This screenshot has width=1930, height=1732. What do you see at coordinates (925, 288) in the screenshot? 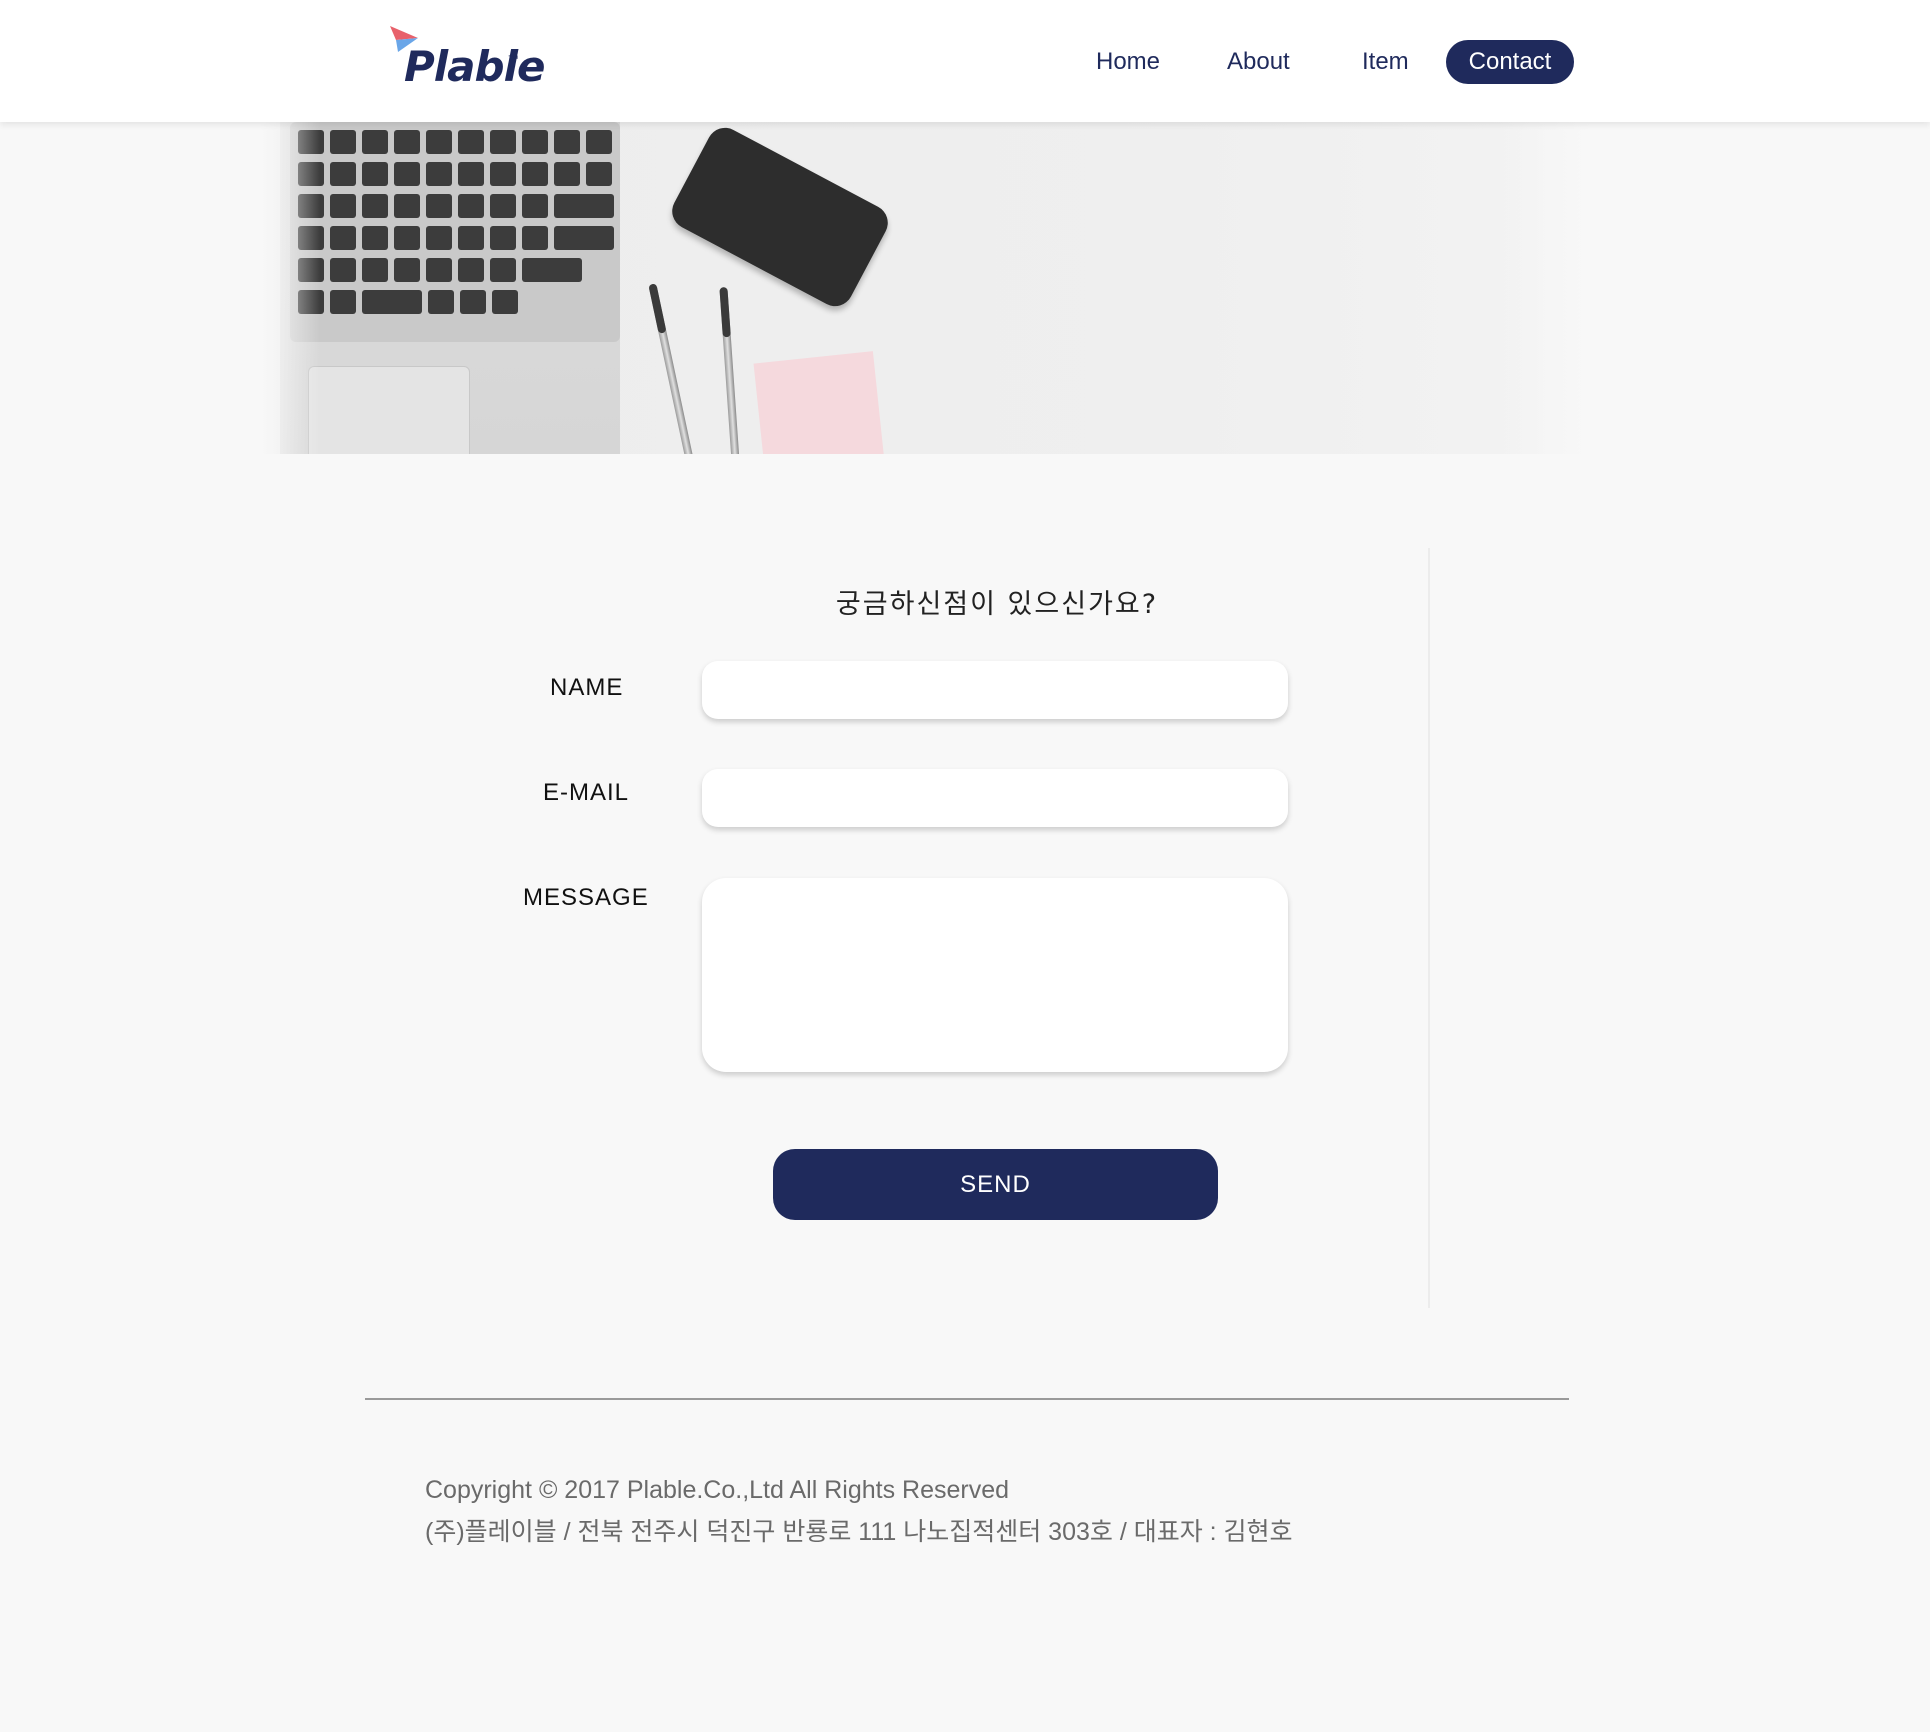
I see `hero-banner-image` at bounding box center [925, 288].